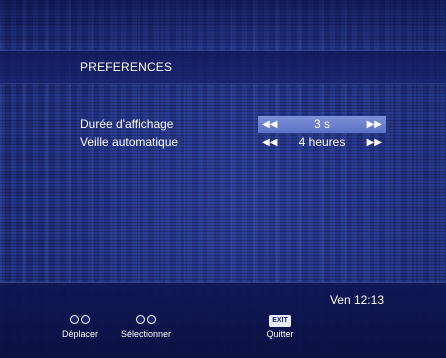  What do you see at coordinates (80, 321) in the screenshot?
I see `up-down-buttons-icon` at bounding box center [80, 321].